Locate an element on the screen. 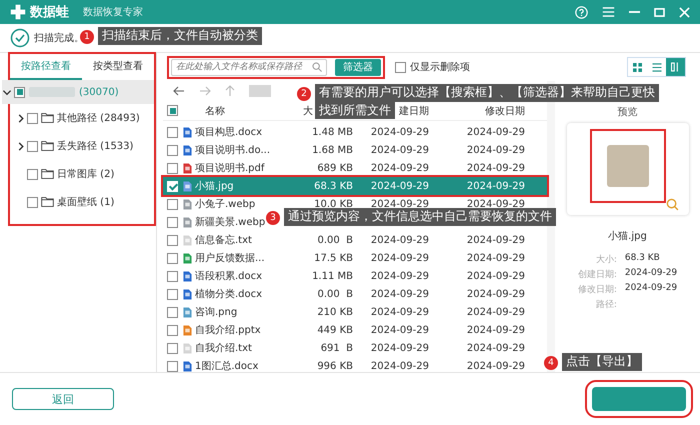 This screenshot has width=700, height=425. file-size: 1.48 MB is located at coordinates (332, 132).